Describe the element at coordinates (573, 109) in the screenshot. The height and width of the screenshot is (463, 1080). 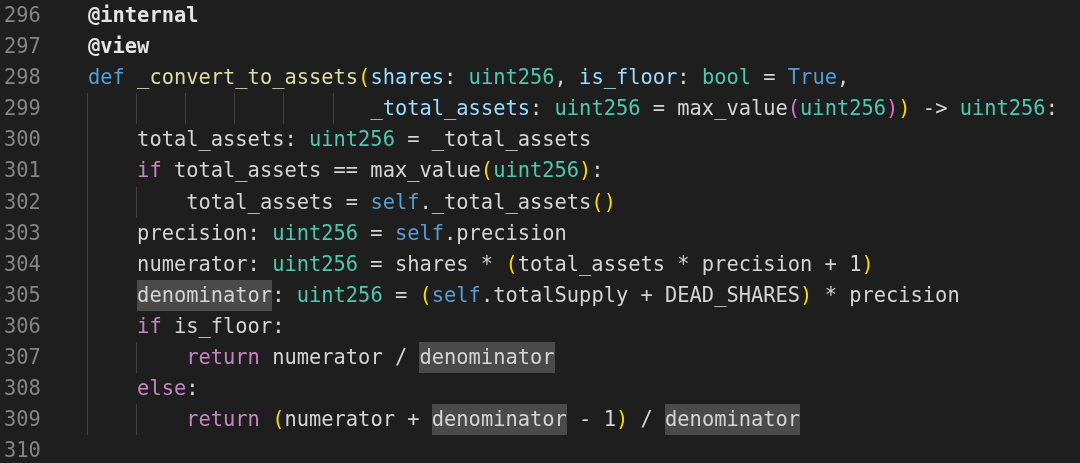
I see `code-line: _total_assets: uint256 = max_value(uint256)) -> uint256:` at that location.